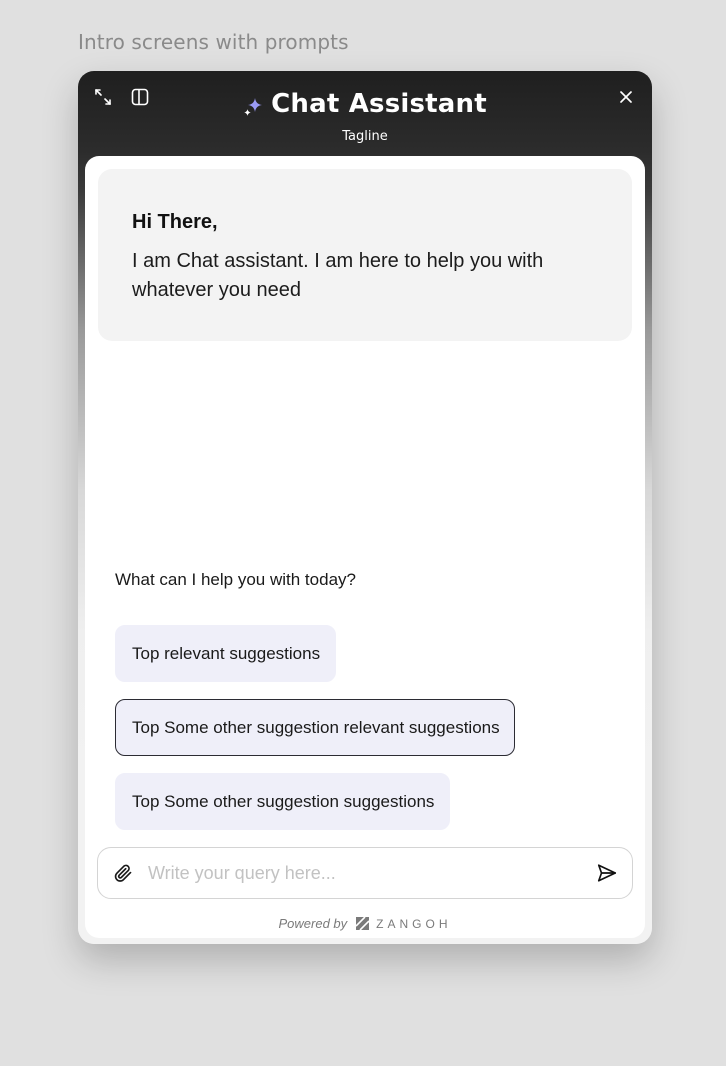 This screenshot has height=1066, width=726. What do you see at coordinates (235, 579) in the screenshot?
I see `prompt-heading: What can I help you with today?` at bounding box center [235, 579].